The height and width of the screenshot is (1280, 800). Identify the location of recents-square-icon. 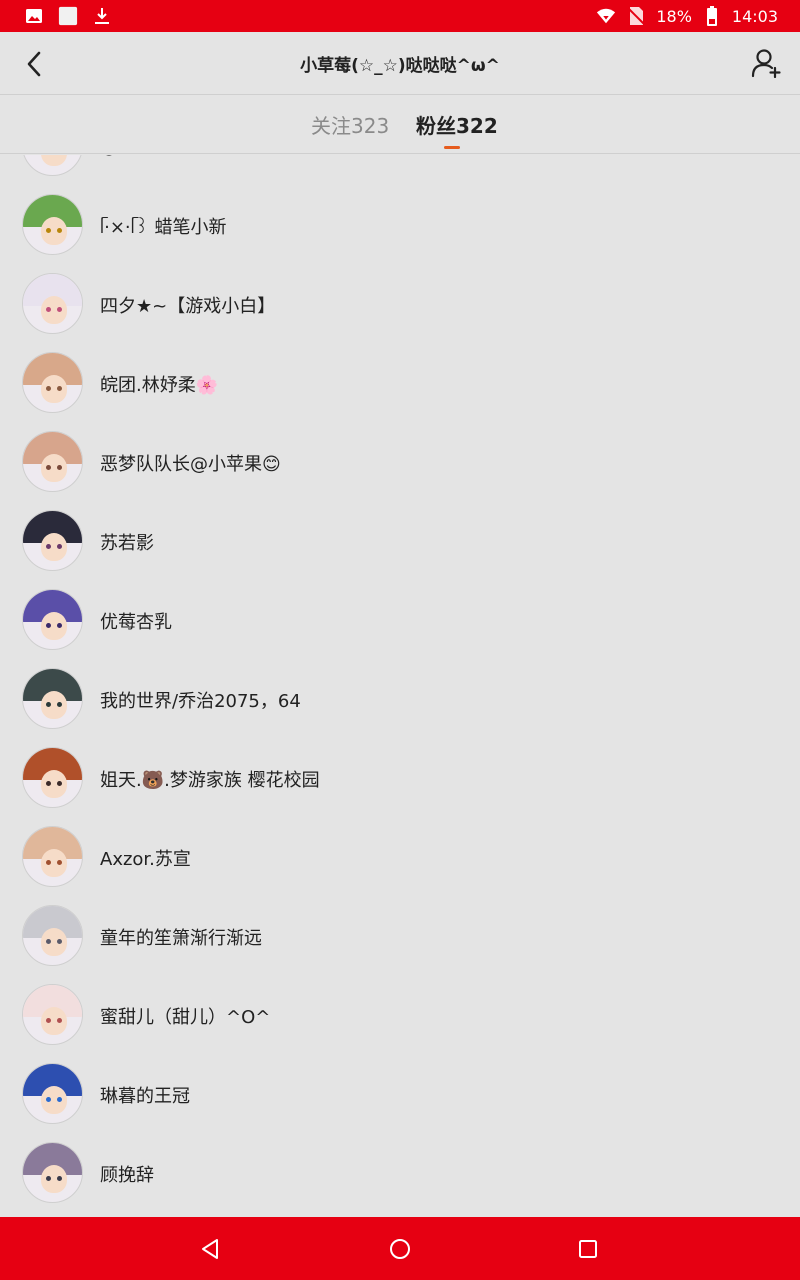
(588, 1249).